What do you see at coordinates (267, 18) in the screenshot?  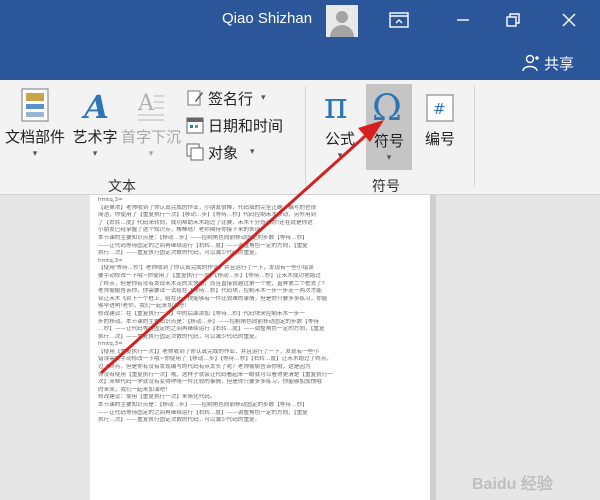 I see `user-name: Qiao Shizhan` at bounding box center [267, 18].